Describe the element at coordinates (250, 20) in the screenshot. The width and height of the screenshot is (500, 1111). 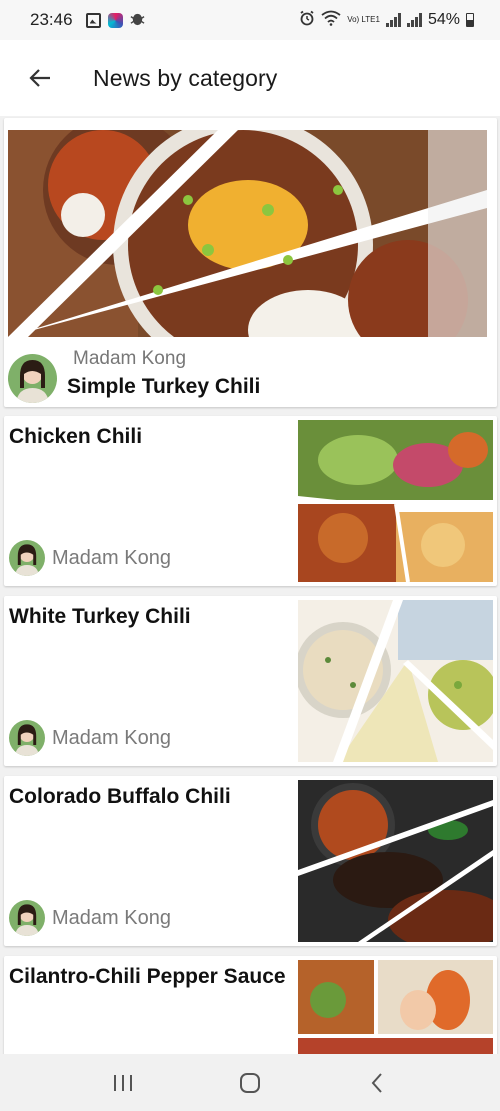
I see `status-bar: 23:46 Vo) LTE1 54%` at that location.